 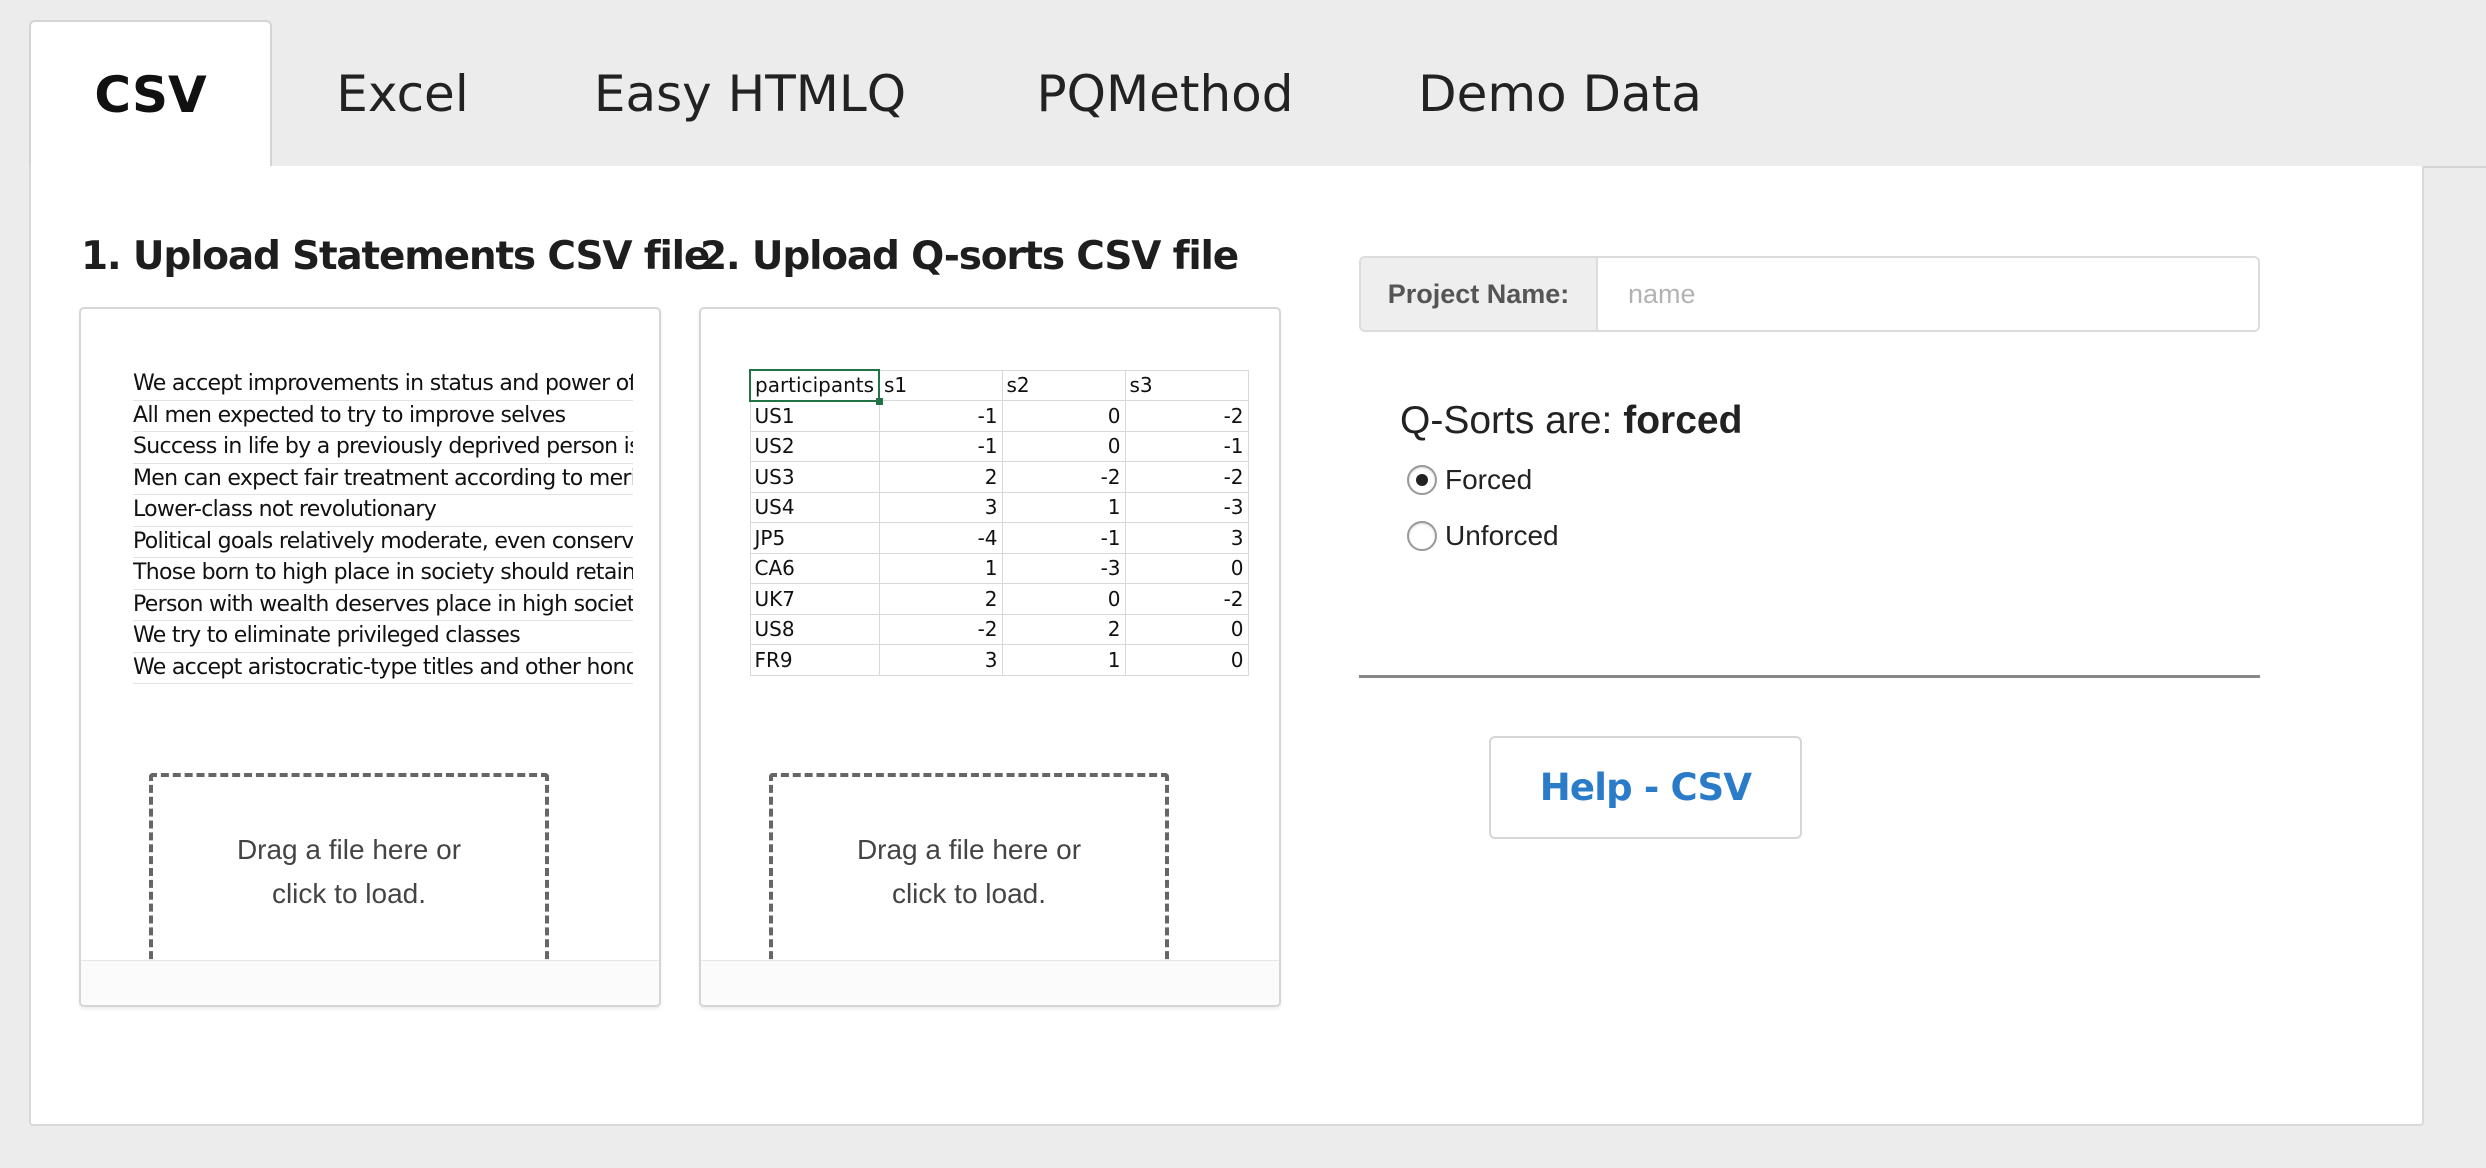 I want to click on radio-forced-label: Forced, so click(x=1489, y=479).